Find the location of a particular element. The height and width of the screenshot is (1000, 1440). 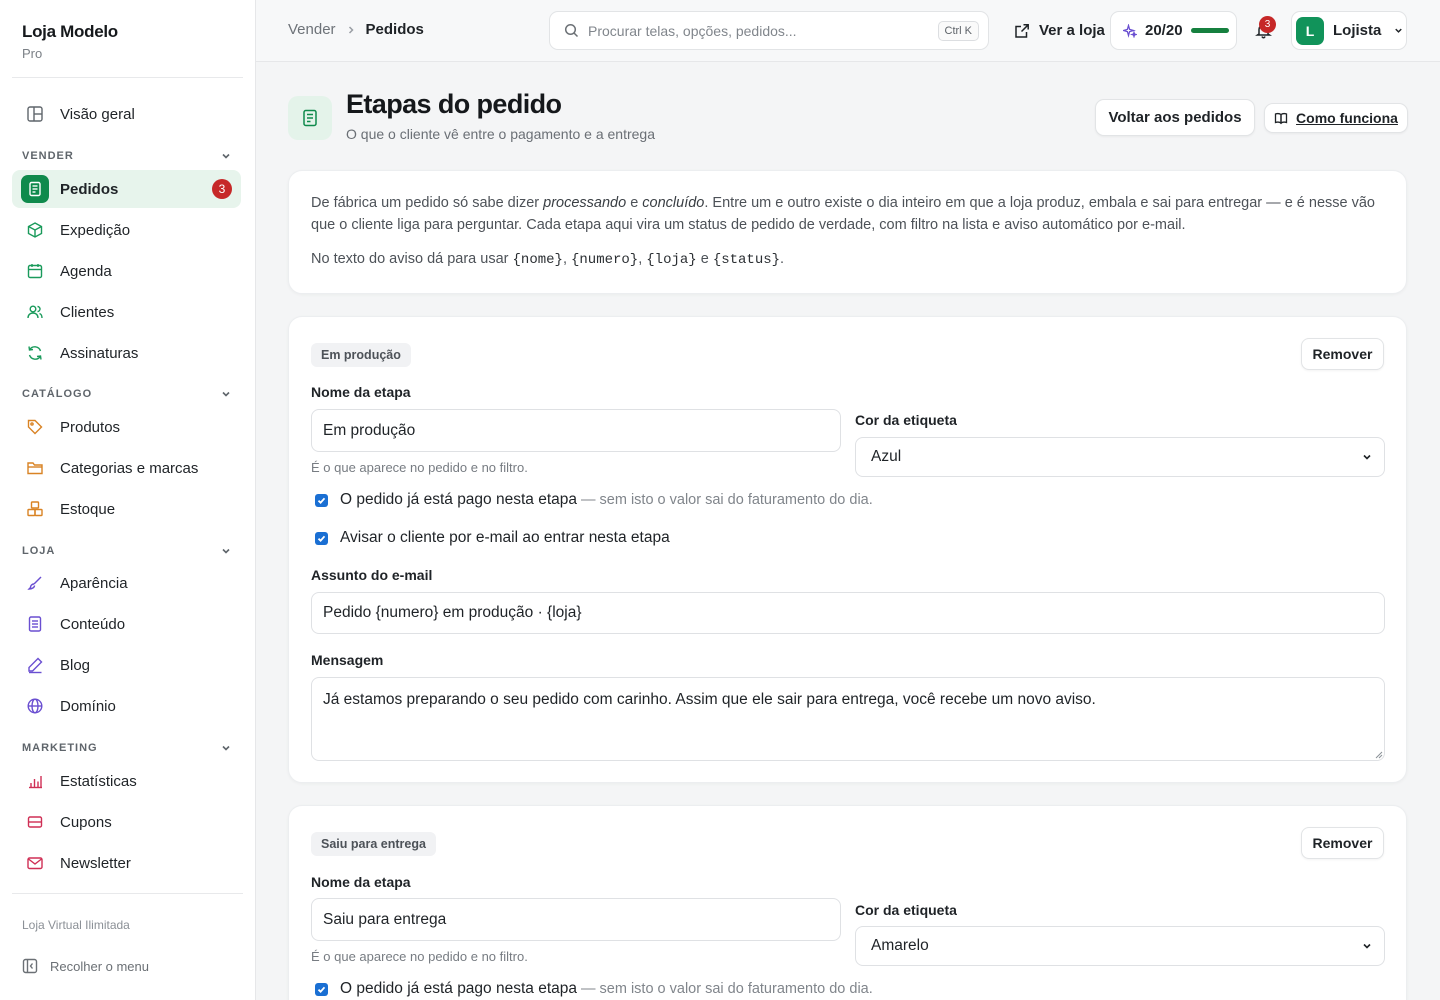

sidebar-item-dominio: Domínio is located at coordinates (126, 706).